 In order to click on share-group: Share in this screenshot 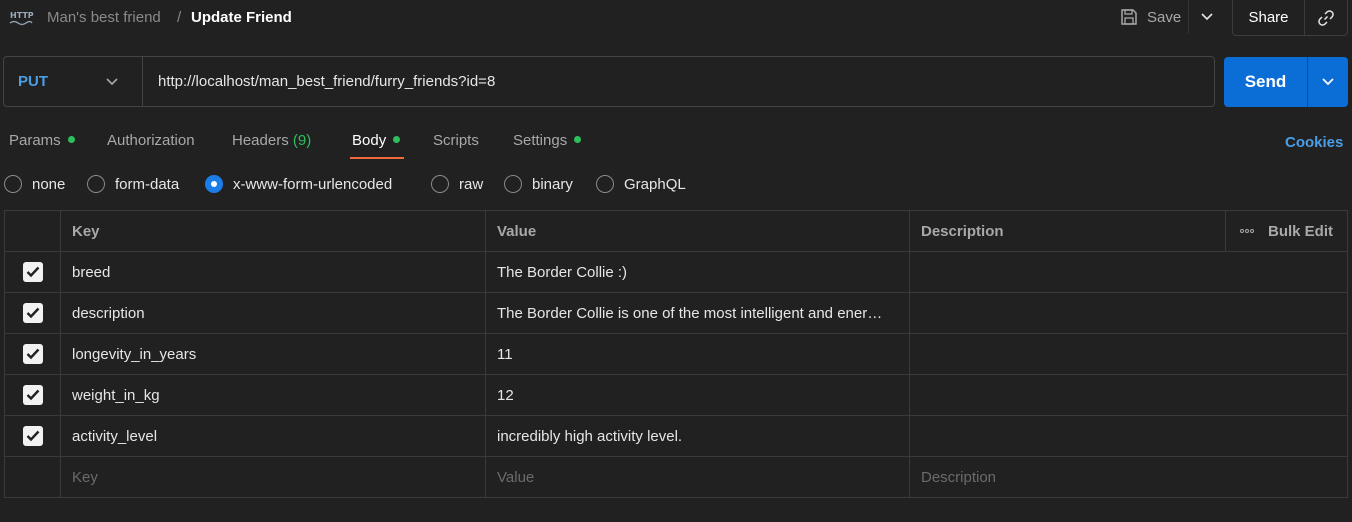, I will do `click(1290, 18)`.